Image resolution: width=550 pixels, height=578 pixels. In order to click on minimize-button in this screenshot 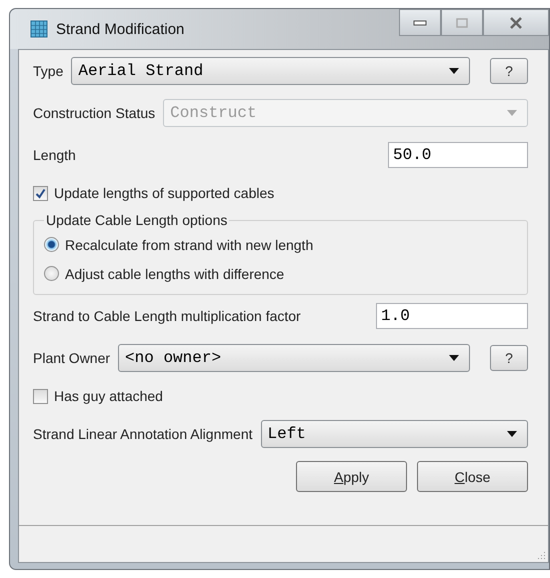, I will do `click(420, 22)`.